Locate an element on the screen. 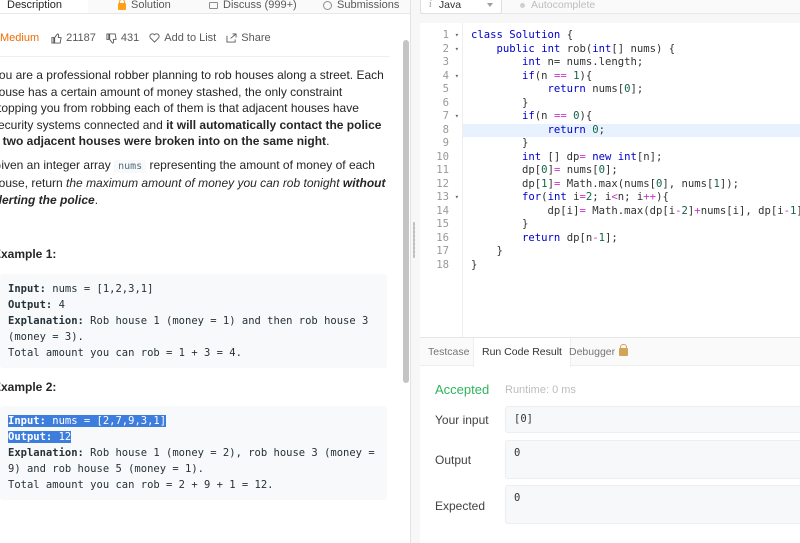  output-value: 12 is located at coordinates (62, 437).